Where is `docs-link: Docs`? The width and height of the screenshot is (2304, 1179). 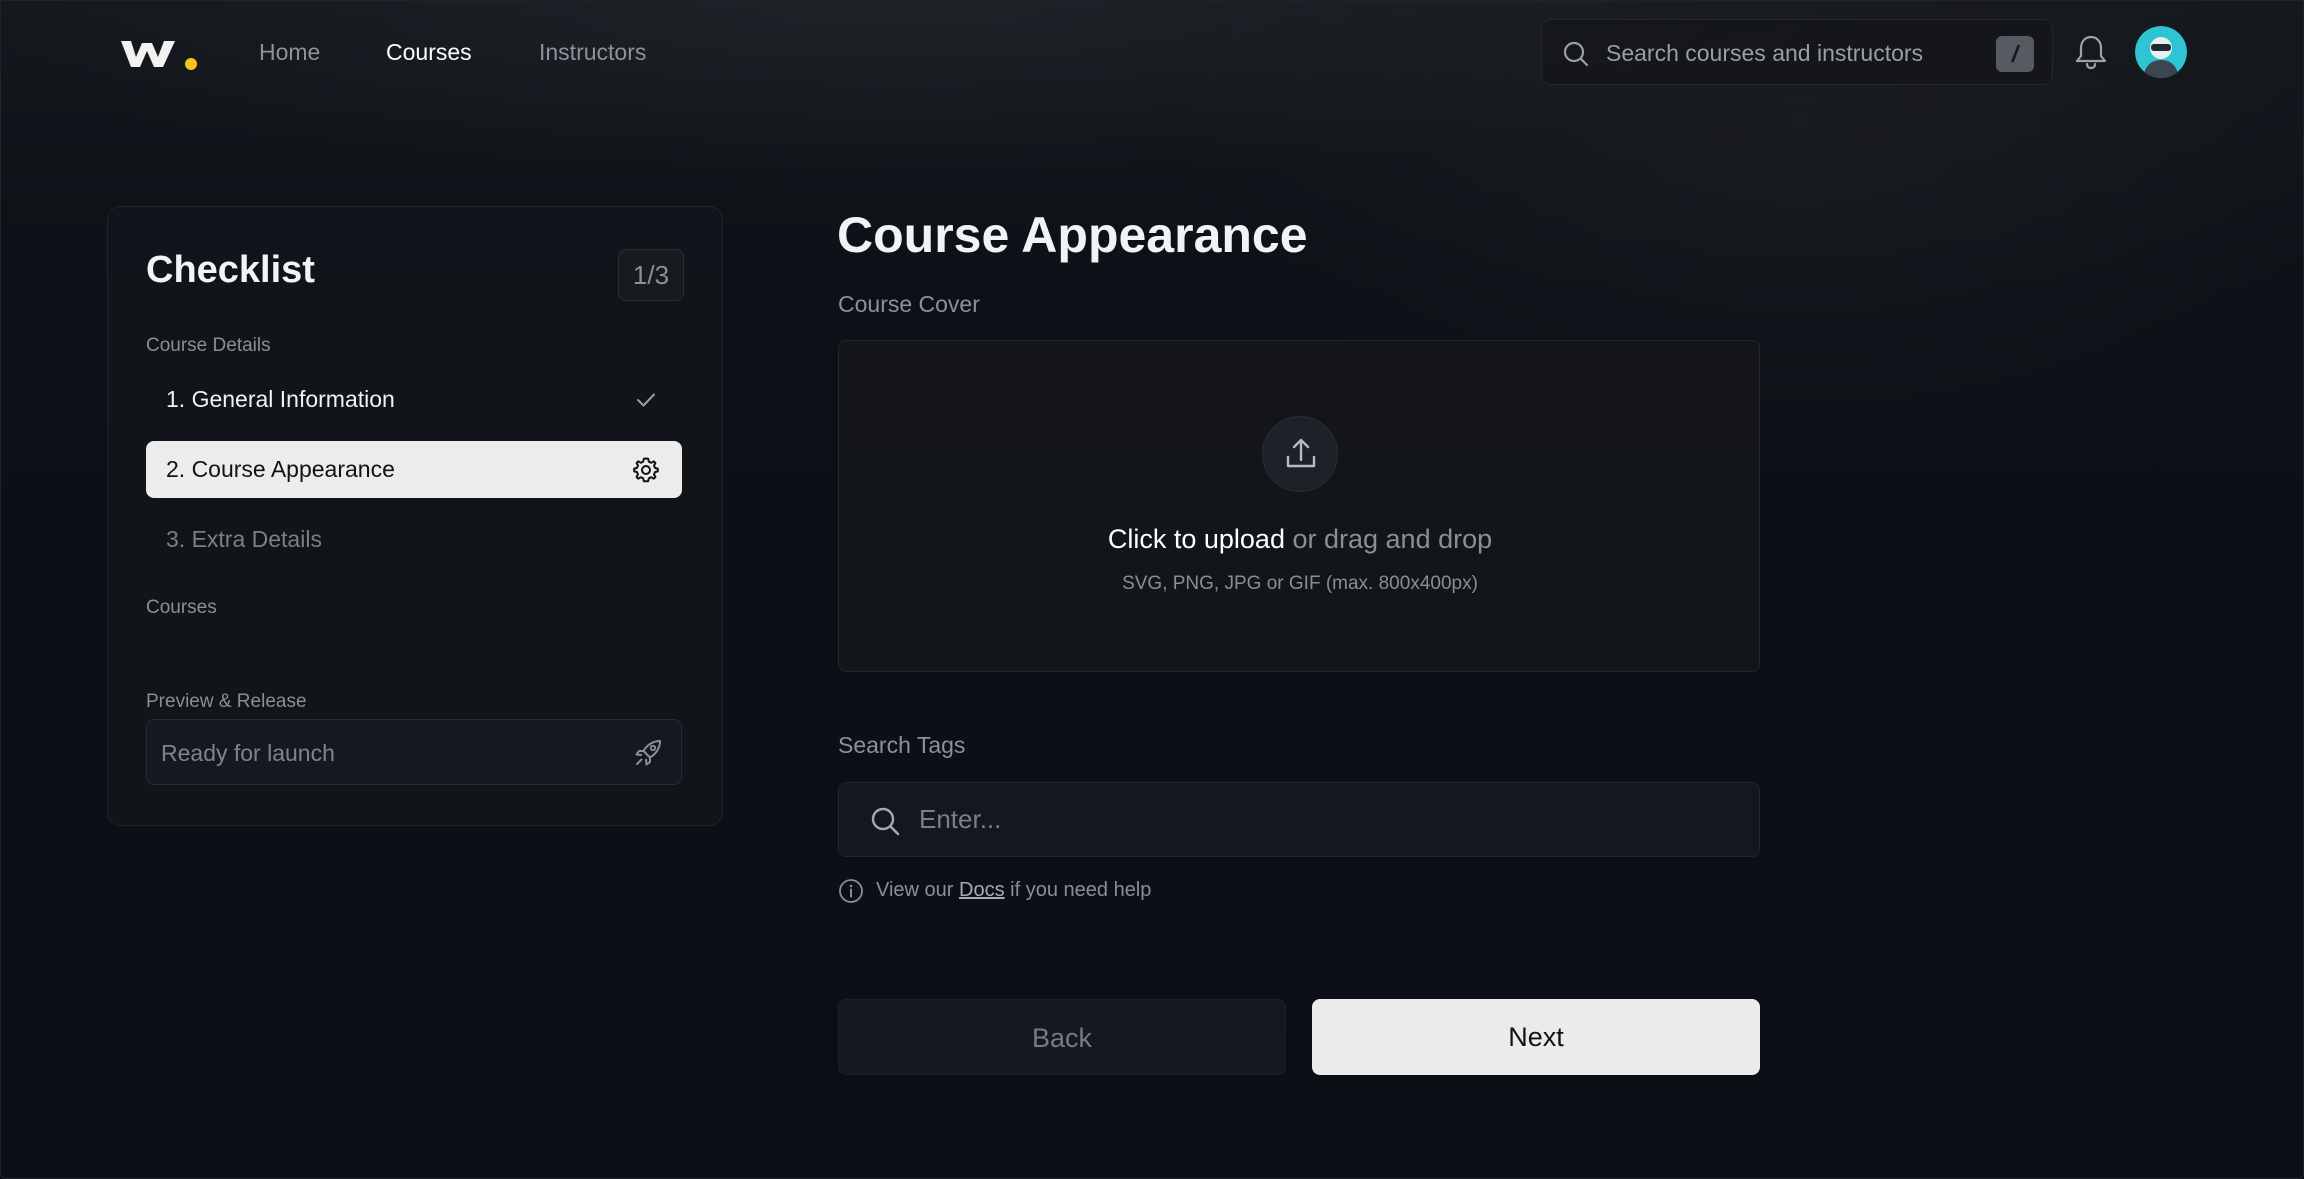 docs-link: Docs is located at coordinates (982, 890).